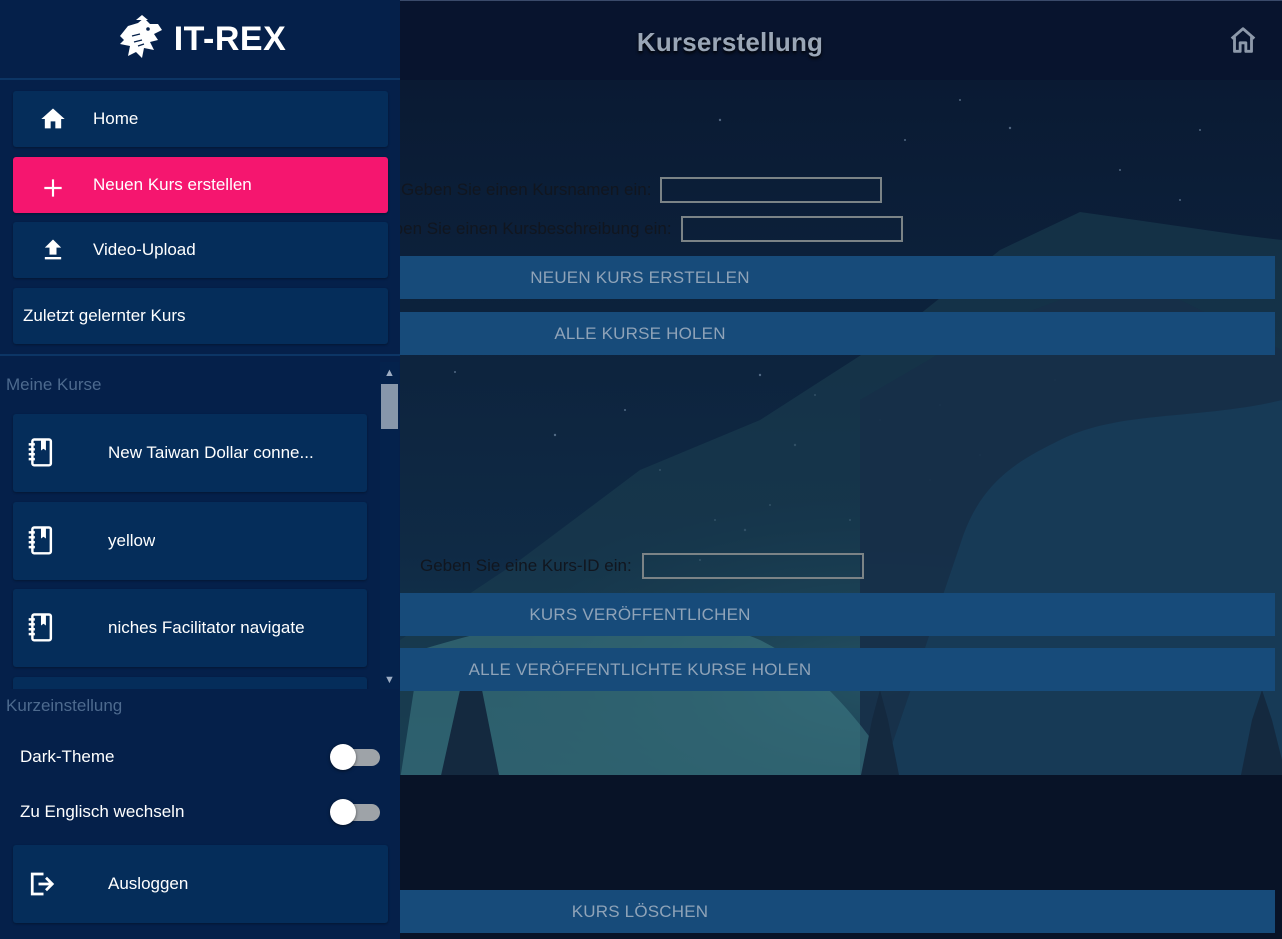 This screenshot has height=939, width=1282. I want to click on course-description-label: Geben Sie einen Kursbeschreibung ein:, so click(521, 228).